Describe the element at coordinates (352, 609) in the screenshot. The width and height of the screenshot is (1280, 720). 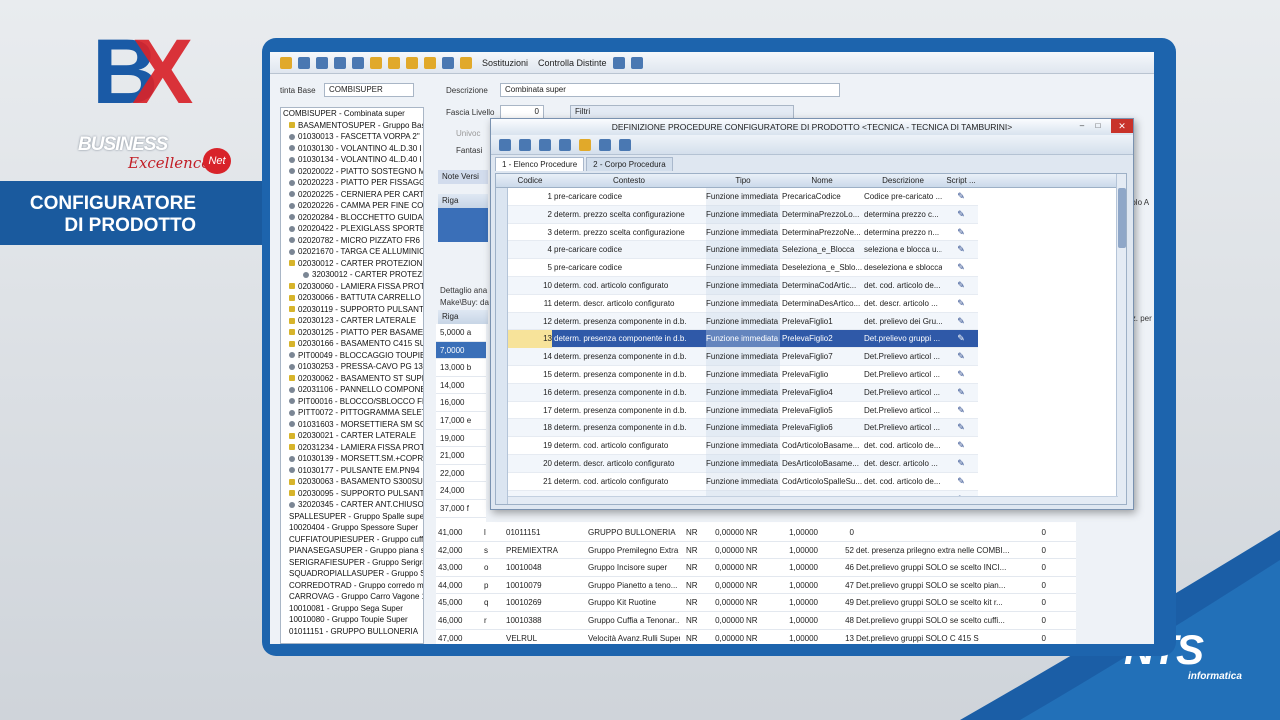
I see `tree-item: 10010081 - Gruppo Sega Super` at that location.